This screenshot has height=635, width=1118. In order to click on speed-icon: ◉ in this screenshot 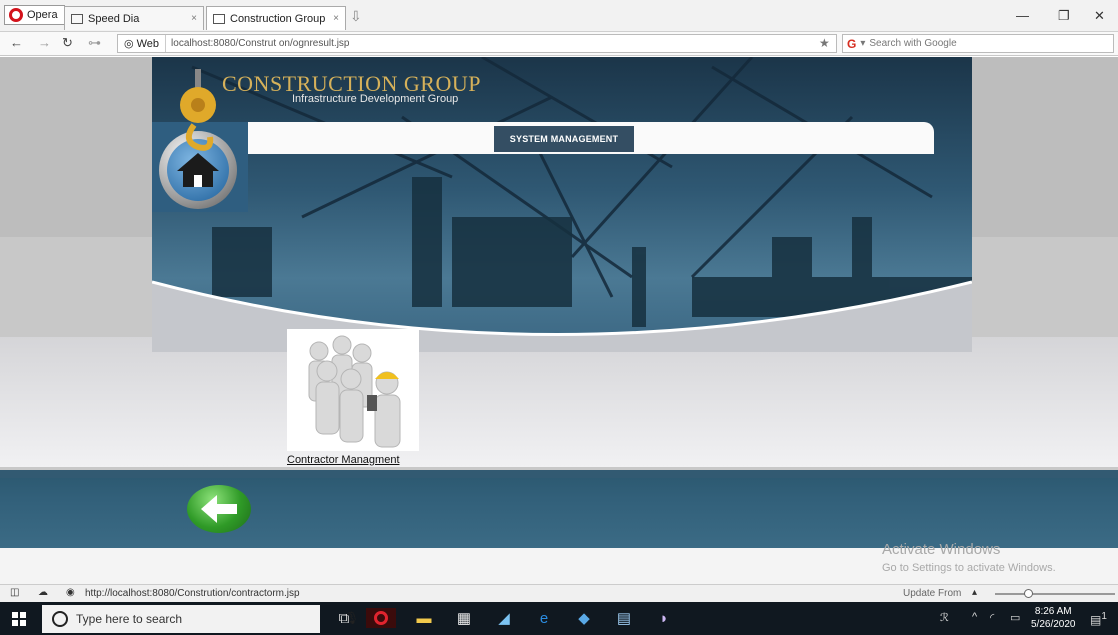, I will do `click(70, 592)`.